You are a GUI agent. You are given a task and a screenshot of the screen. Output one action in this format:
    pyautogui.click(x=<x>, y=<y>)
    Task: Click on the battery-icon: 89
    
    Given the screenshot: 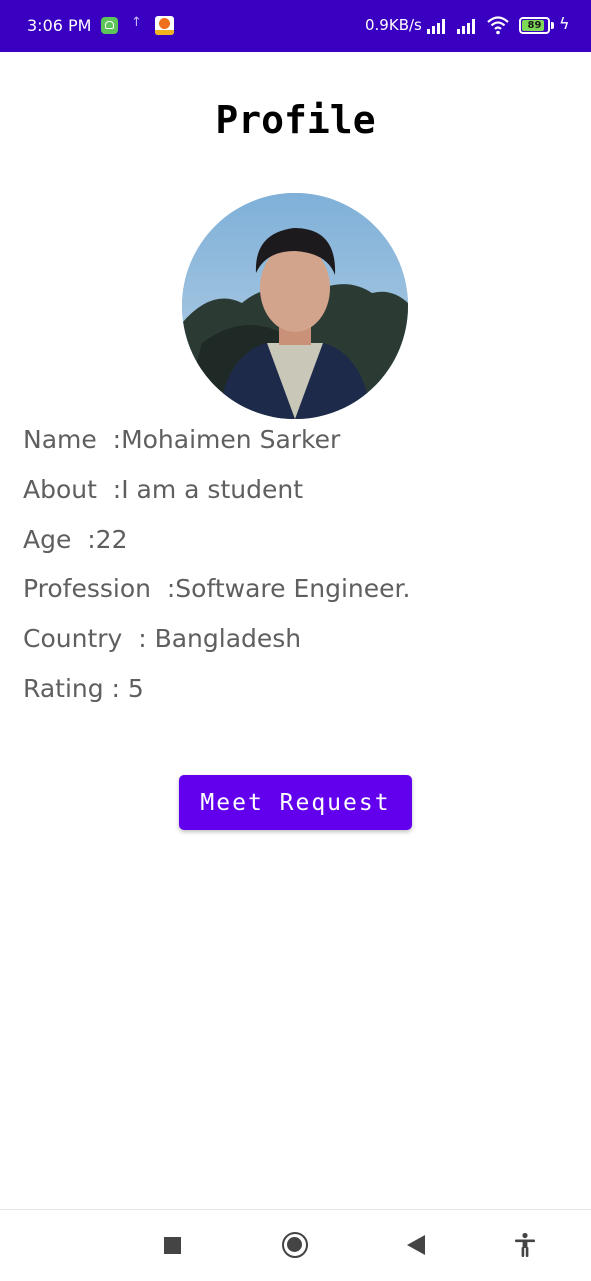 What is the action you would take?
    pyautogui.click(x=534, y=25)
    